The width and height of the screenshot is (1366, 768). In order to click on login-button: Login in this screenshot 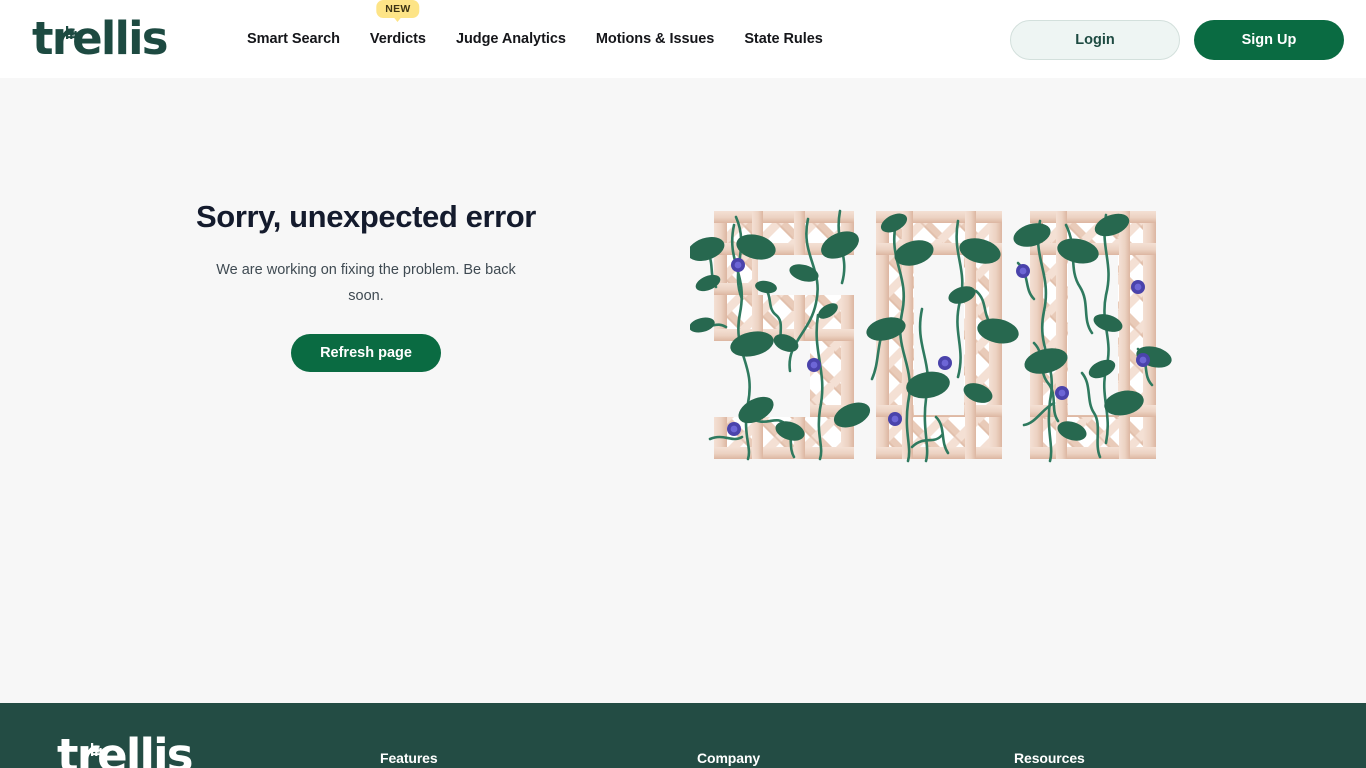, I will do `click(1095, 40)`.